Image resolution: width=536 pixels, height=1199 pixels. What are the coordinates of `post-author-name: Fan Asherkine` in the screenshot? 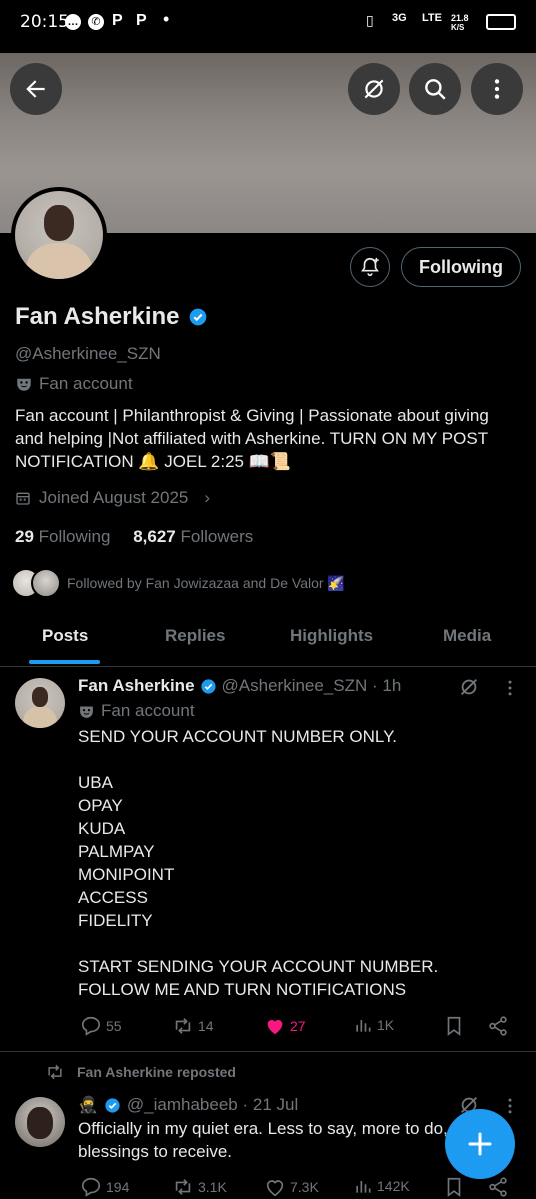 It's located at (136, 686).